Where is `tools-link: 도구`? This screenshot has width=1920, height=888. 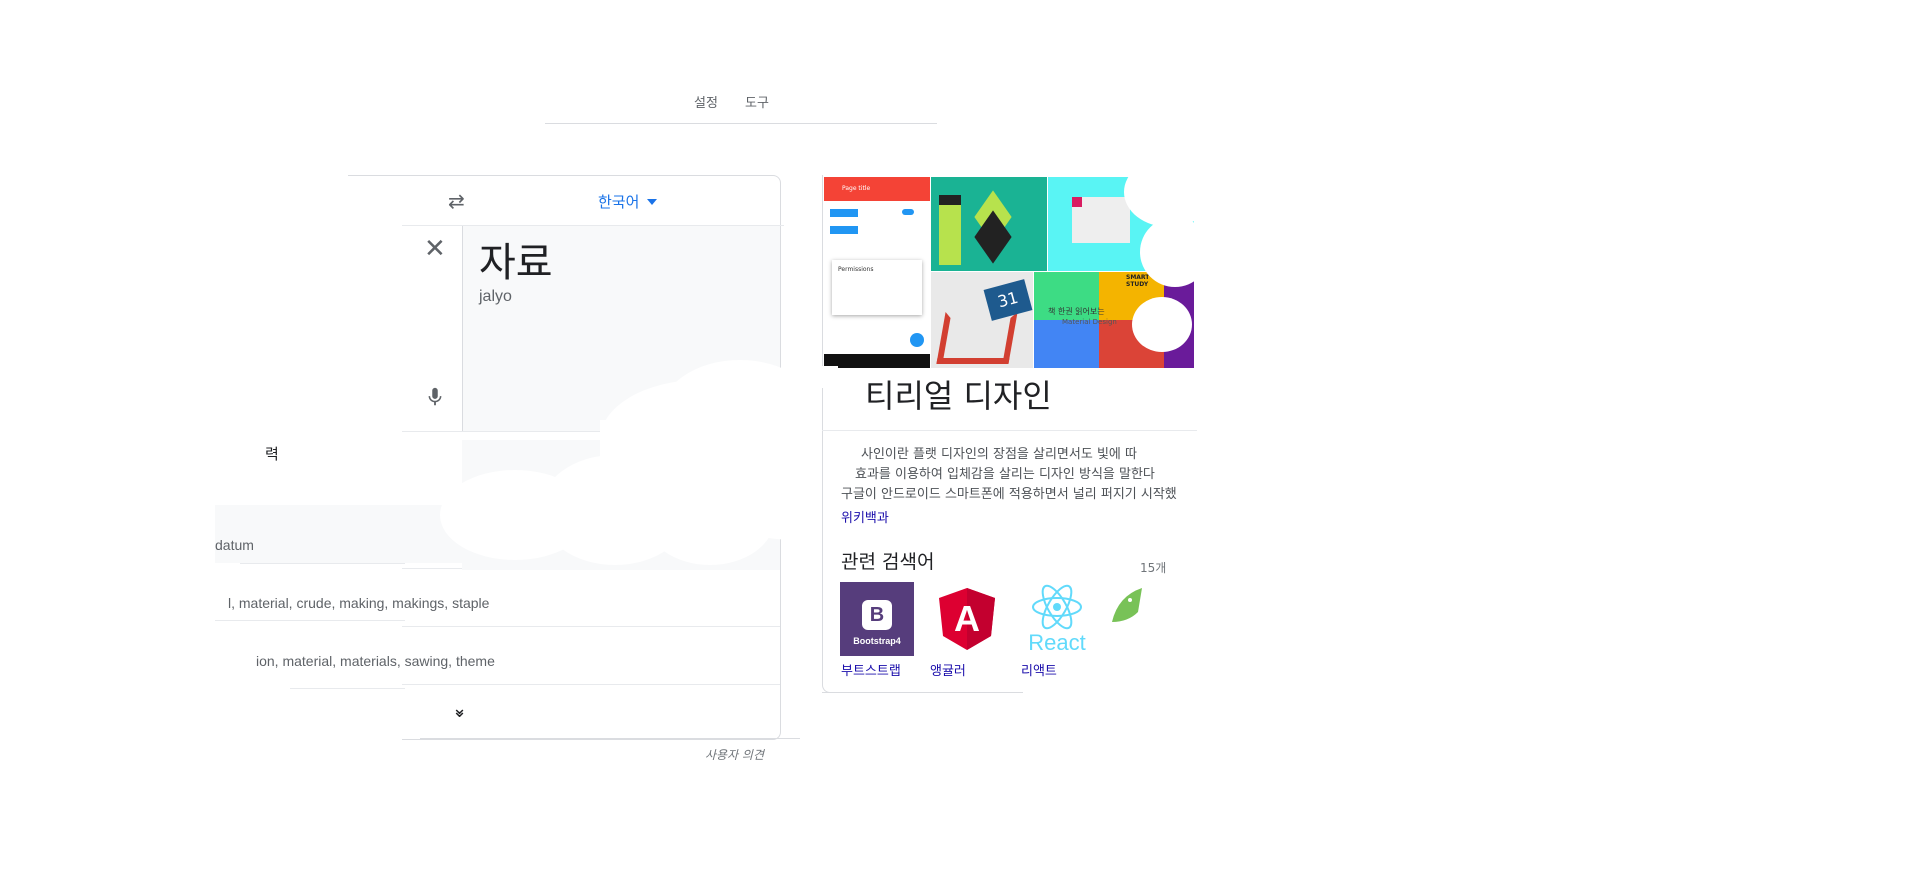 tools-link: 도구 is located at coordinates (757, 101).